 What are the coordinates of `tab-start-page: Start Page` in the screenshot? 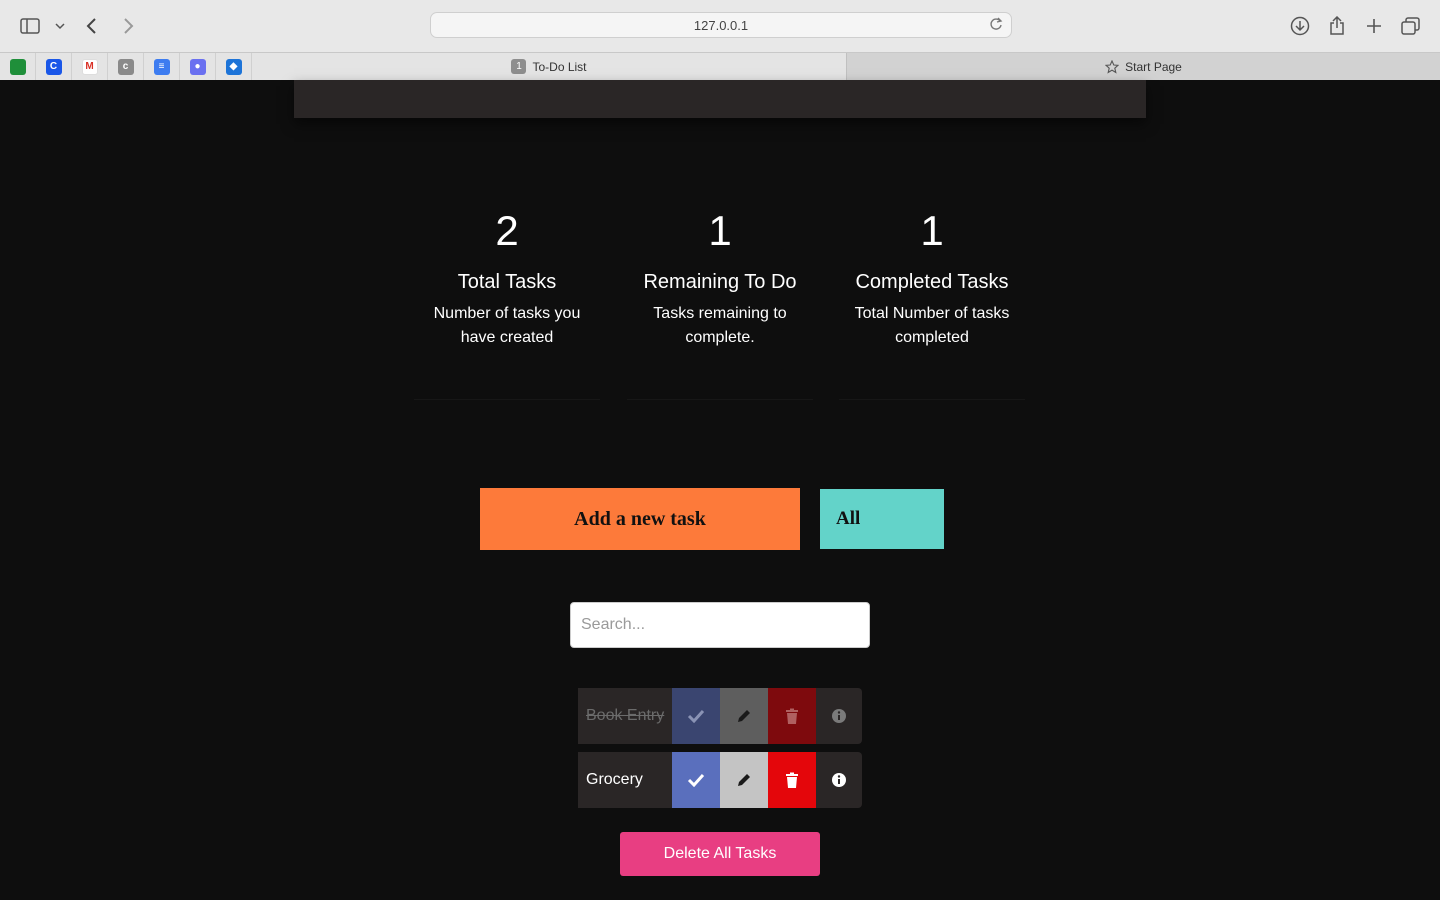 It's located at (1143, 66).